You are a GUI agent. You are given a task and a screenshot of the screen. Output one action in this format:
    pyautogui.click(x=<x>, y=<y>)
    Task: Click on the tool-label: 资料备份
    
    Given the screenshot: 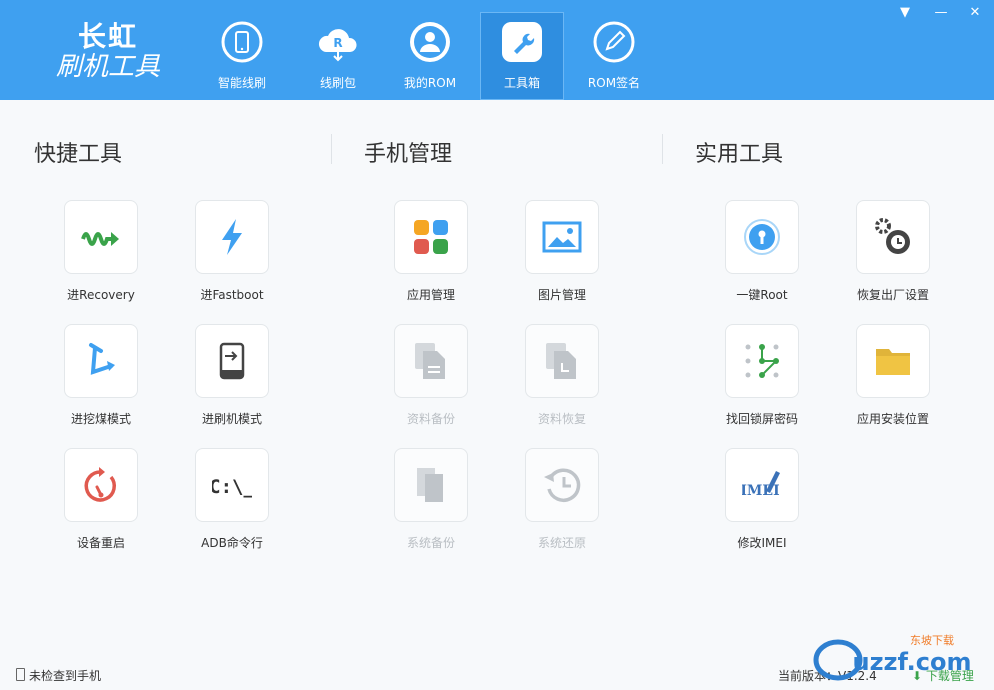 What is the action you would take?
    pyautogui.click(x=430, y=419)
    